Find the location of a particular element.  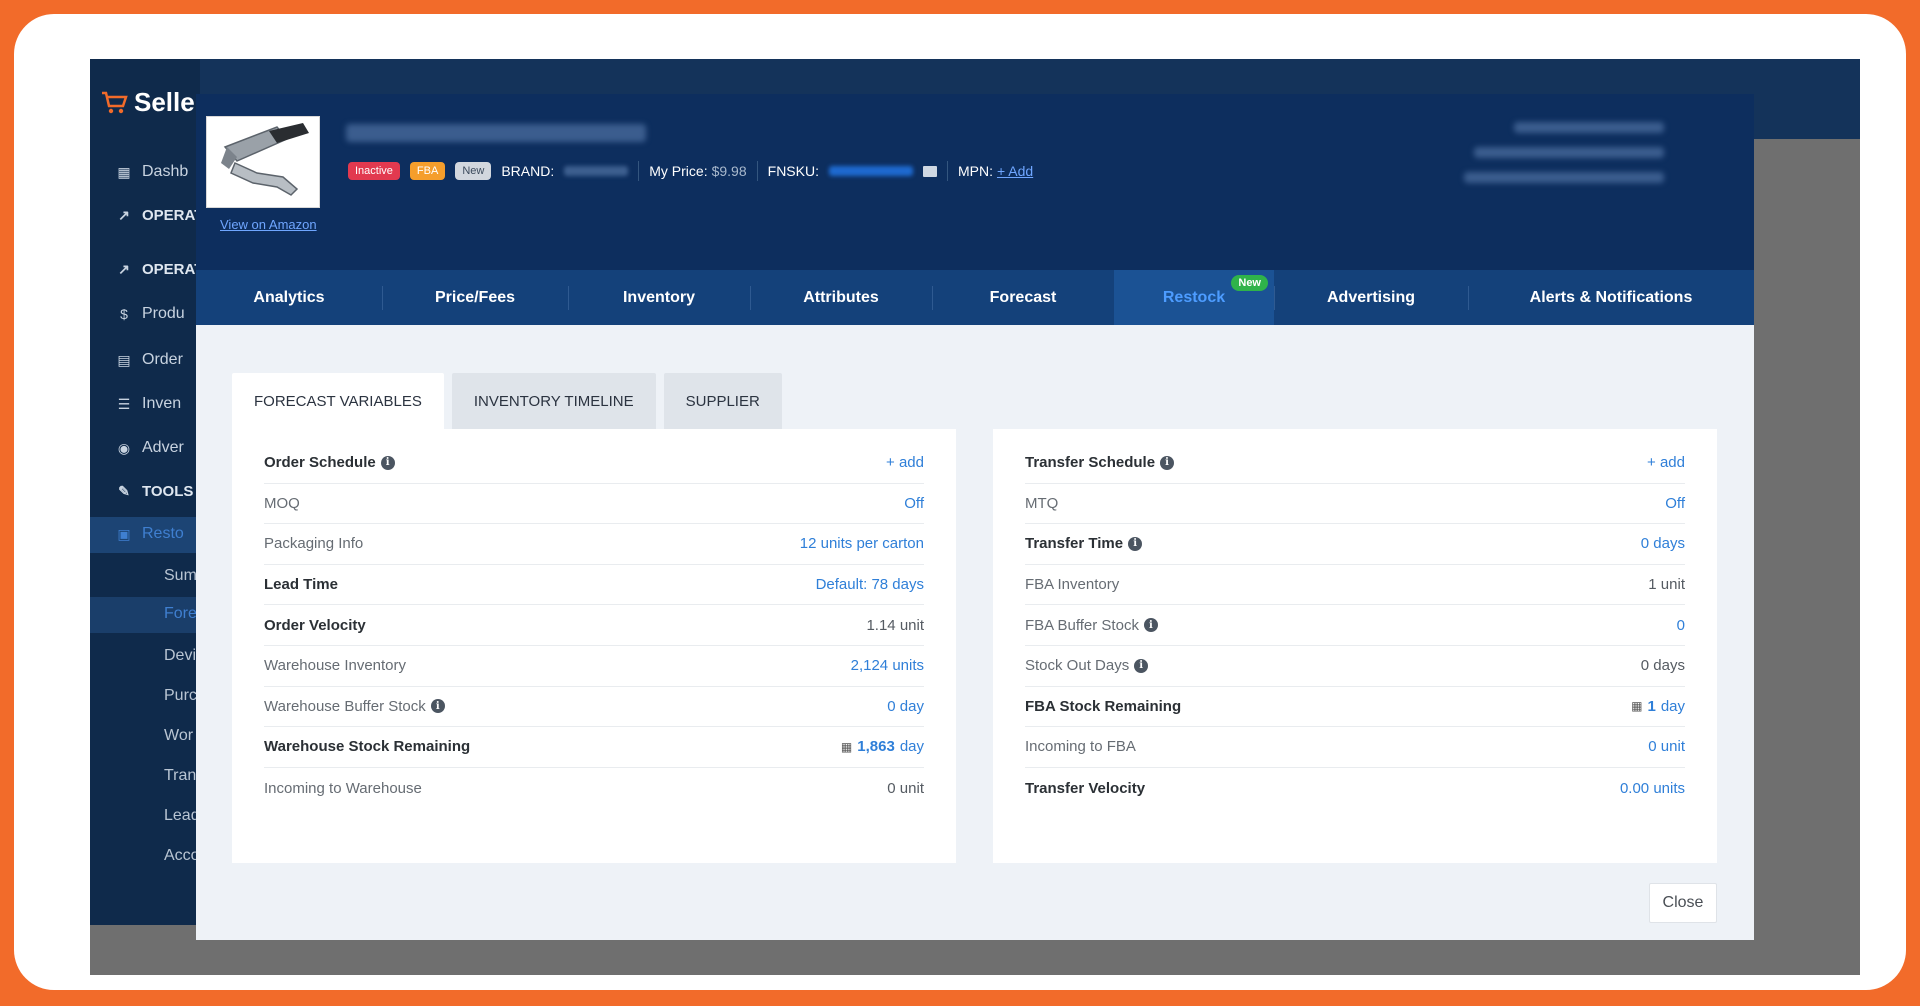

subtab-supplier: SUPPLIER is located at coordinates (722, 401).